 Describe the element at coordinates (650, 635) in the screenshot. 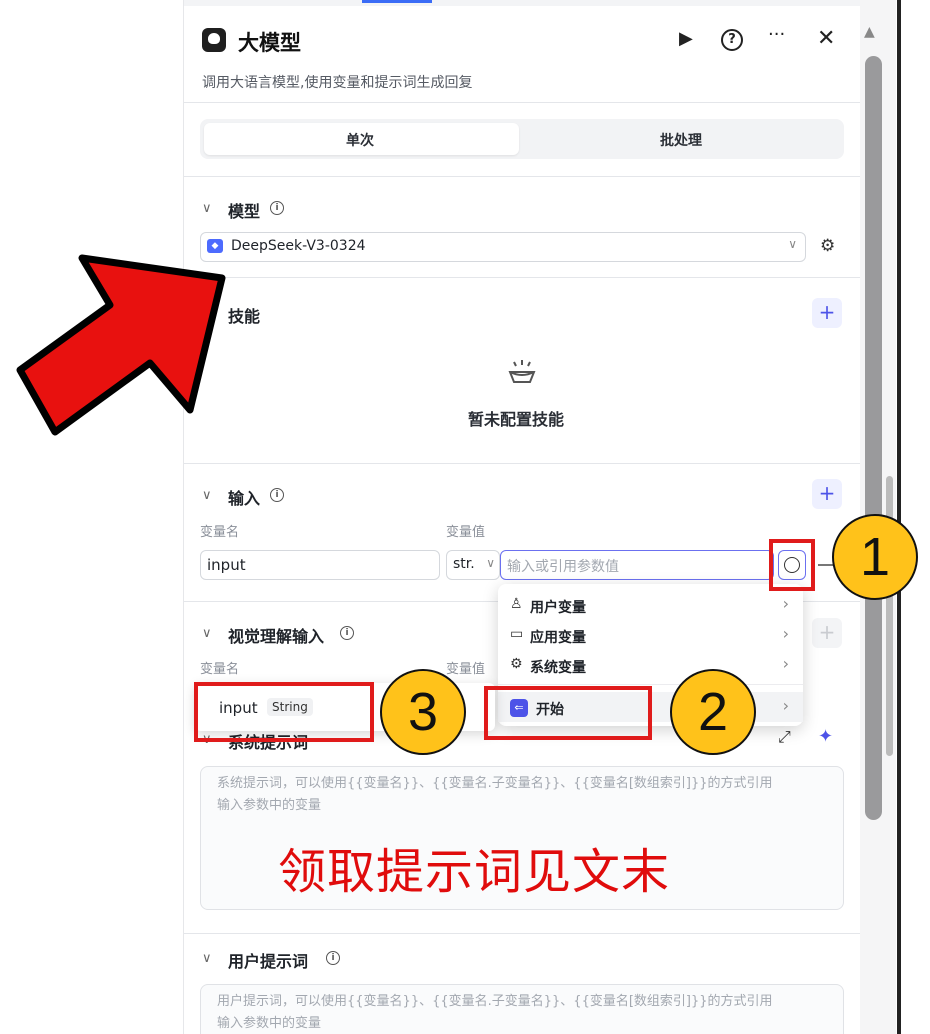

I see `menu-item-app-variables: ▭ 应用变量 ›` at that location.